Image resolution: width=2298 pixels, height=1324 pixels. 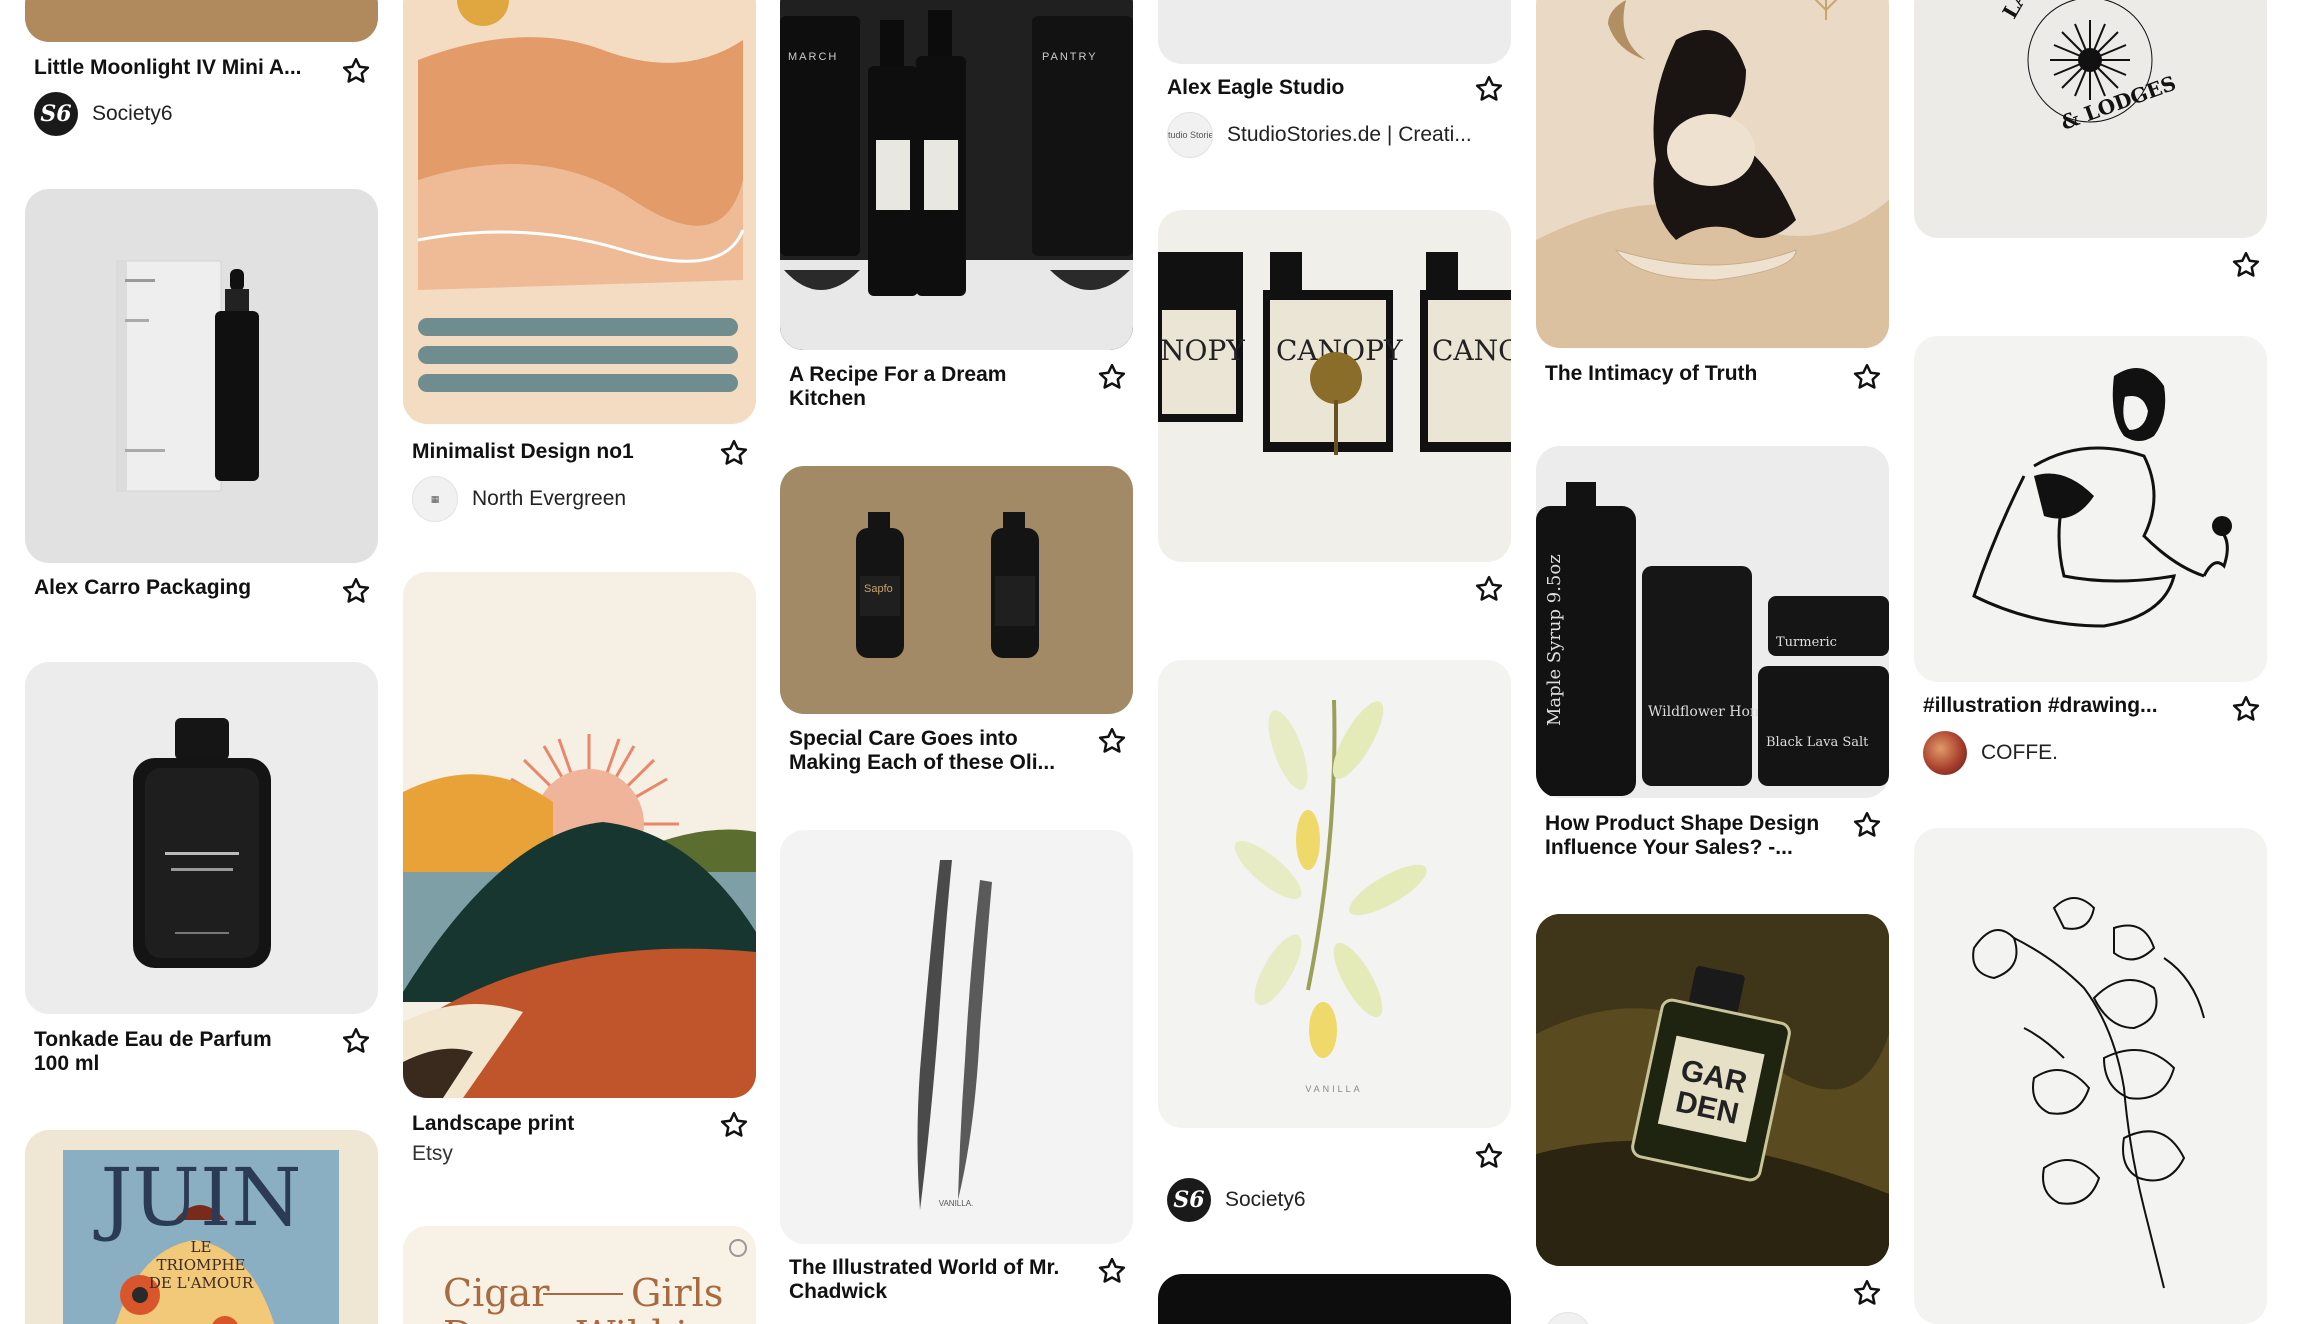 I want to click on jar-label: Turmeric, so click(x=1806, y=642).